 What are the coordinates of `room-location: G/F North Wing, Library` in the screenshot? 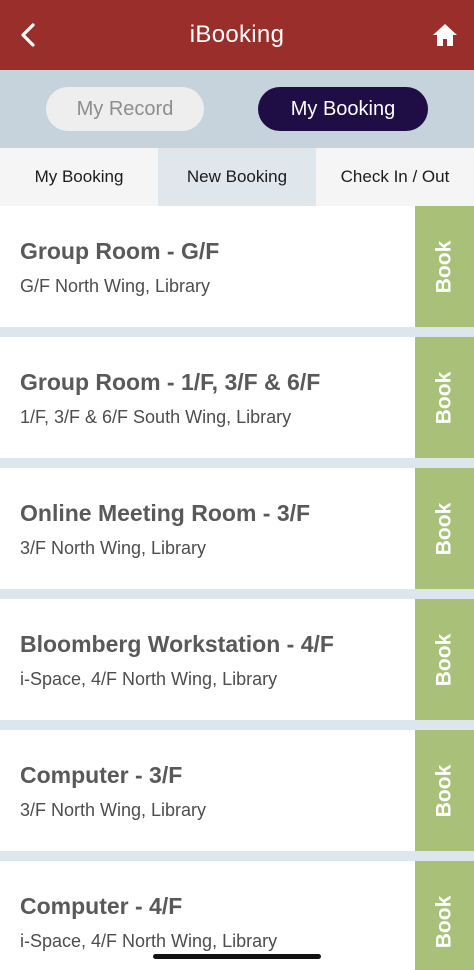 It's located at (115, 286).